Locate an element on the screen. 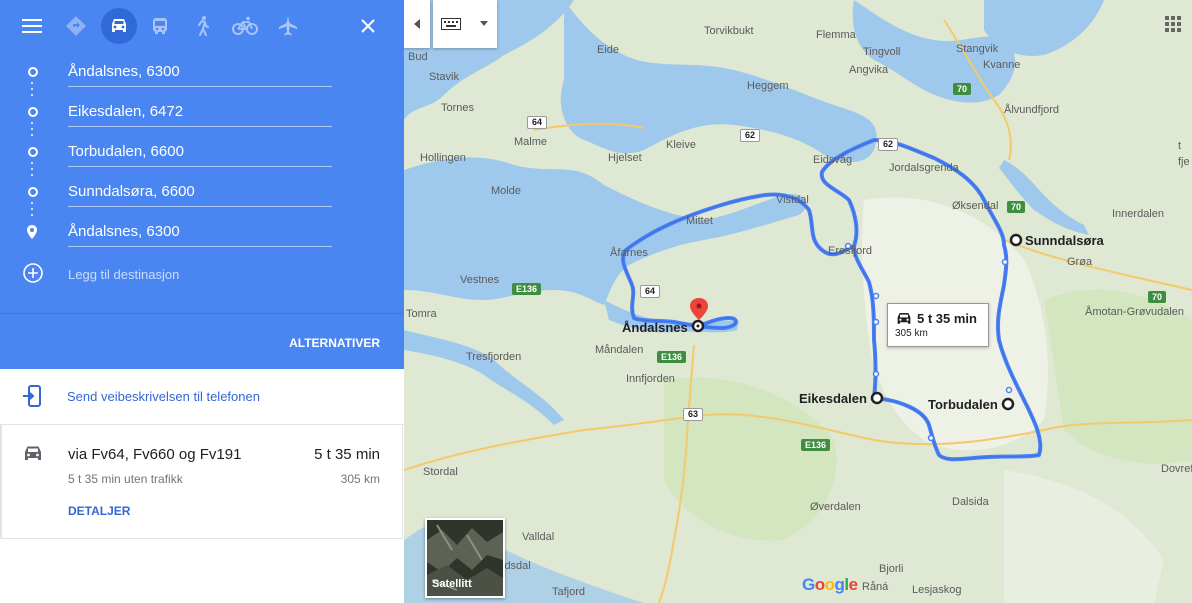 The width and height of the screenshot is (1192, 603). place-label: Åmotan-Grøvudalen is located at coordinates (1135, 312).